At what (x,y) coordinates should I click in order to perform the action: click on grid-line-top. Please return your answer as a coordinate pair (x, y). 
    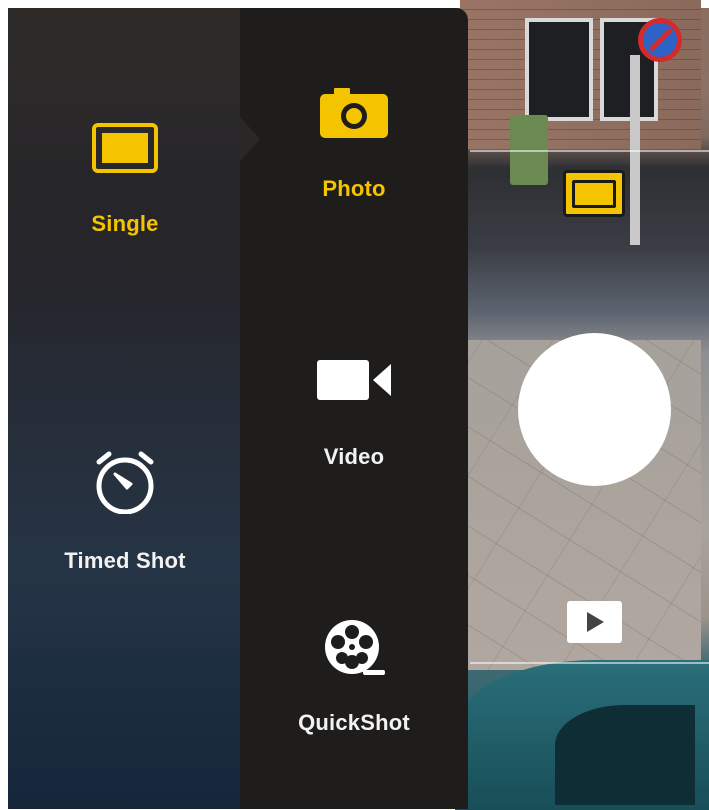
    Looking at the image, I should click on (589, 151).